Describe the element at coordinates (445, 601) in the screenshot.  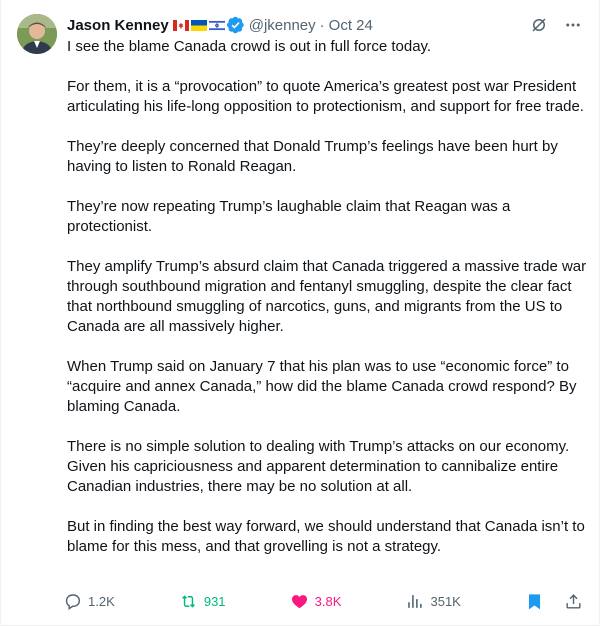
I see `views-count: 351K` at that location.